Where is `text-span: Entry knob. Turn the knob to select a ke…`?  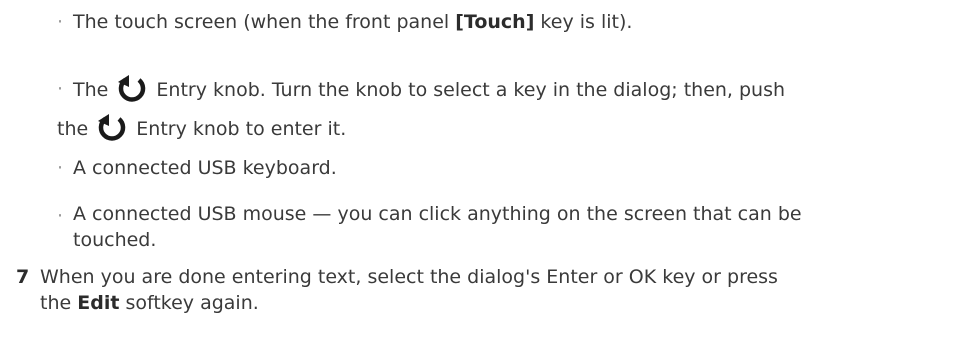 text-span: Entry knob. Turn the knob to select a ke… is located at coordinates (468, 90).